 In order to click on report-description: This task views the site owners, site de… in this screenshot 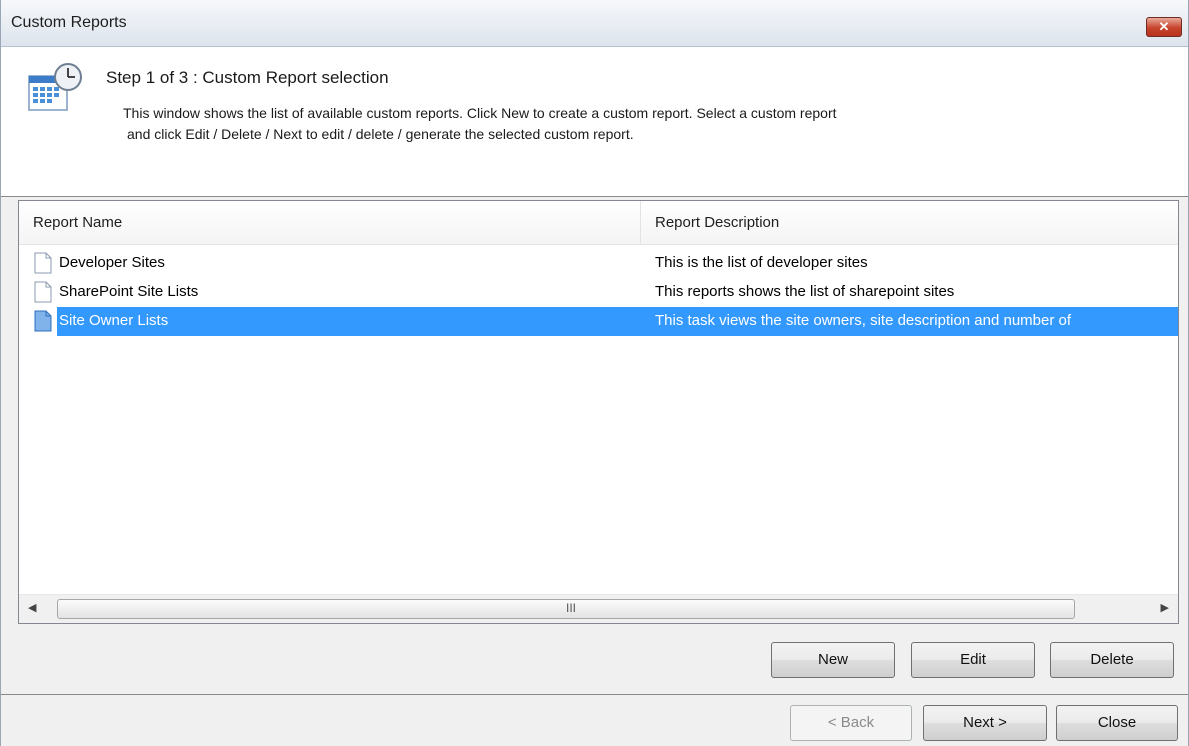, I will do `click(863, 320)`.